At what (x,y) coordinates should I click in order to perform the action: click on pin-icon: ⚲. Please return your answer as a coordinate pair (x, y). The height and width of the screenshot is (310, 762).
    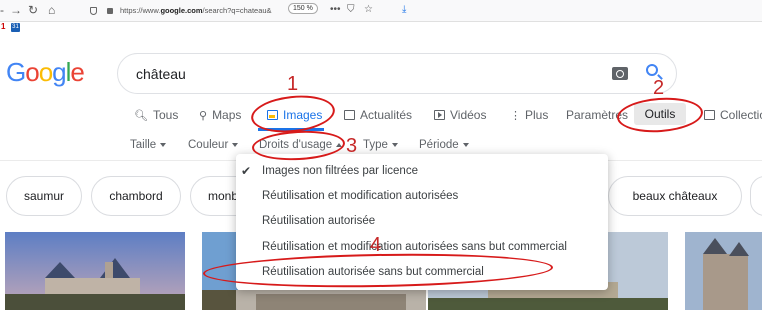
    Looking at the image, I should click on (203, 116).